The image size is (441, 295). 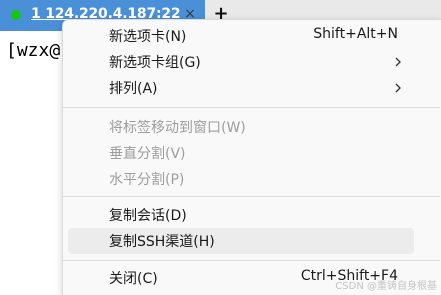 I want to click on menu-item-label: 排列(A), so click(x=133, y=89).